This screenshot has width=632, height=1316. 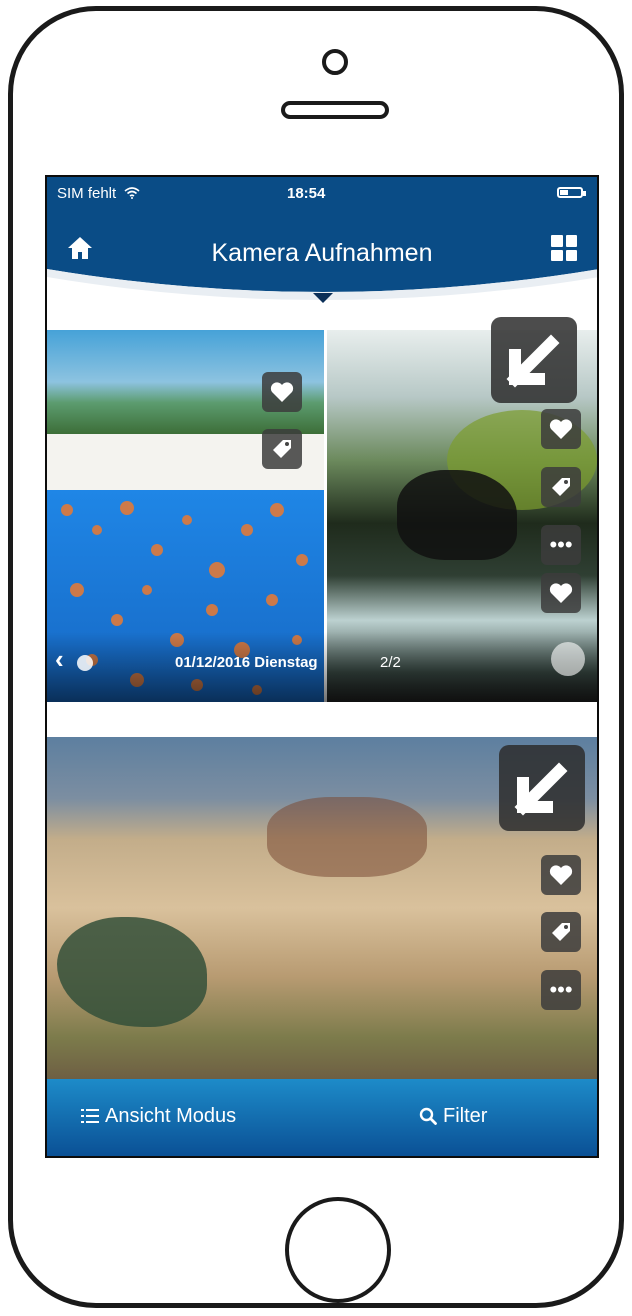 What do you see at coordinates (465, 1116) in the screenshot?
I see `filter-label: Filter` at bounding box center [465, 1116].